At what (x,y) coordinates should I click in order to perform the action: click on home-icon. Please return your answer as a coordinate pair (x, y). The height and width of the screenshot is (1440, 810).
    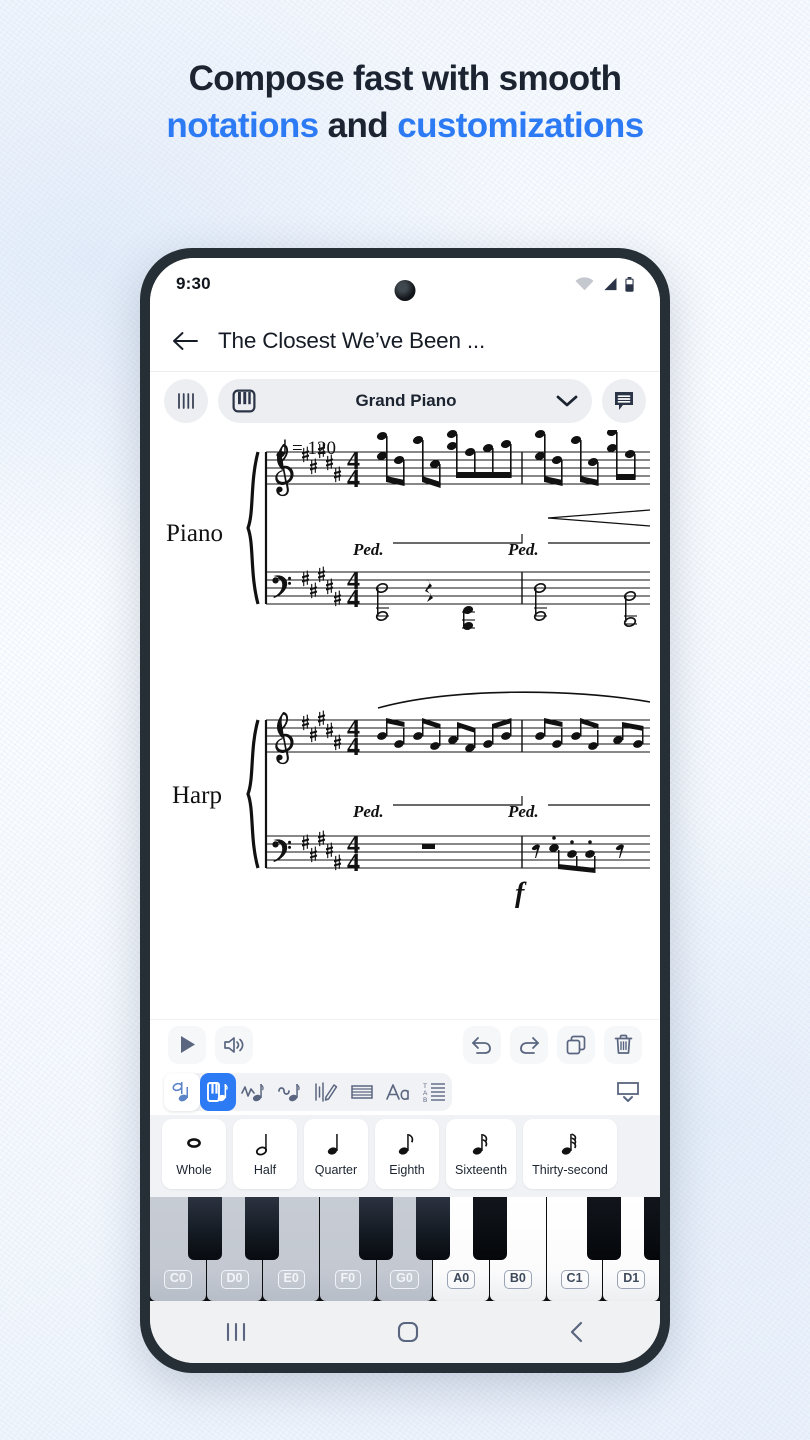
    Looking at the image, I should click on (408, 1332).